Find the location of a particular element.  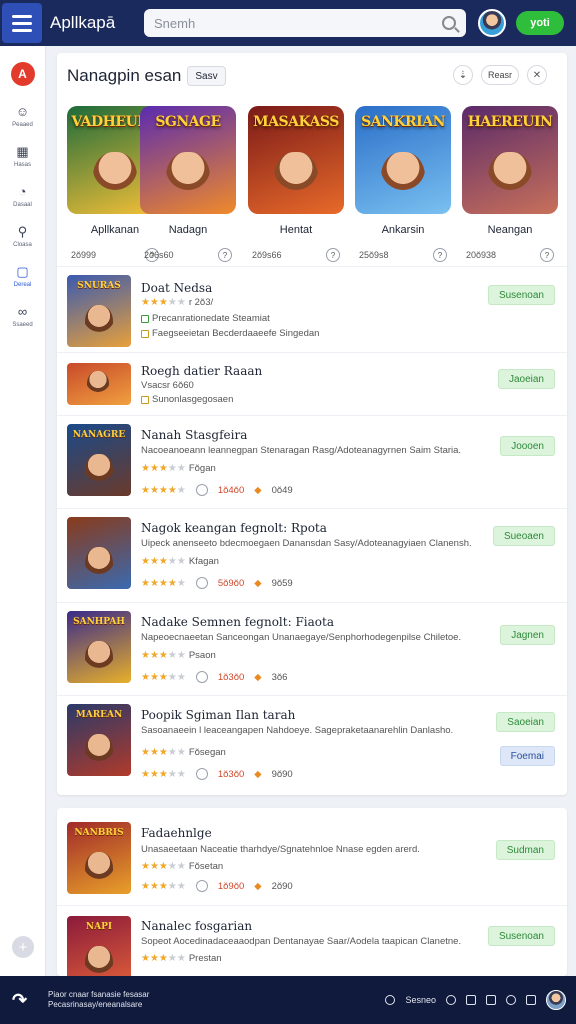

featured-item: HAEREUIN Neangan 20ŏ938? is located at coordinates (510, 184).